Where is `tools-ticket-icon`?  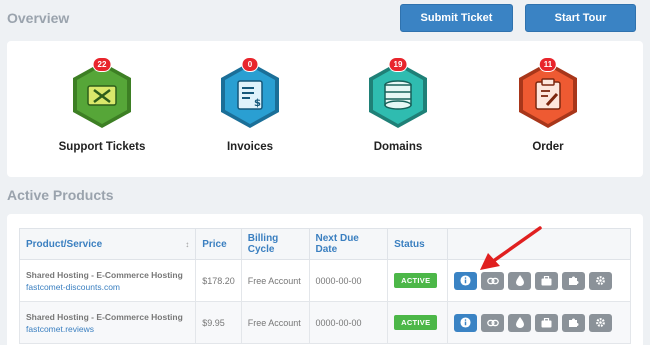
tools-ticket-icon is located at coordinates (102, 95).